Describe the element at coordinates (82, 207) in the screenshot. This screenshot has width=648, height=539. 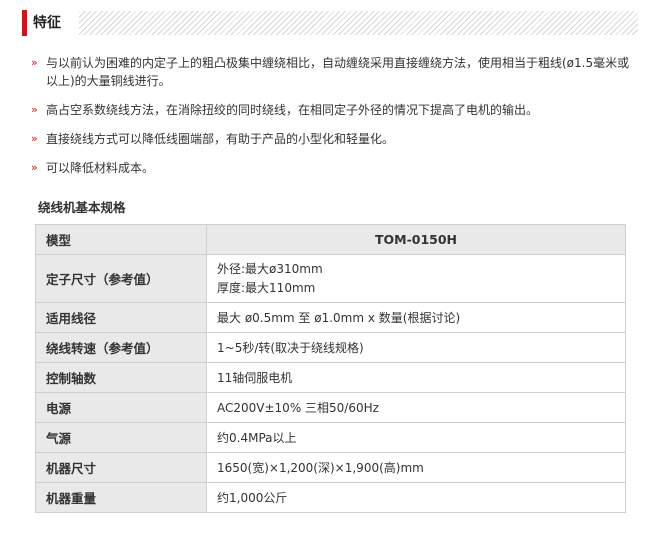
I see `spec-section-title: 绕线机基本规格` at that location.